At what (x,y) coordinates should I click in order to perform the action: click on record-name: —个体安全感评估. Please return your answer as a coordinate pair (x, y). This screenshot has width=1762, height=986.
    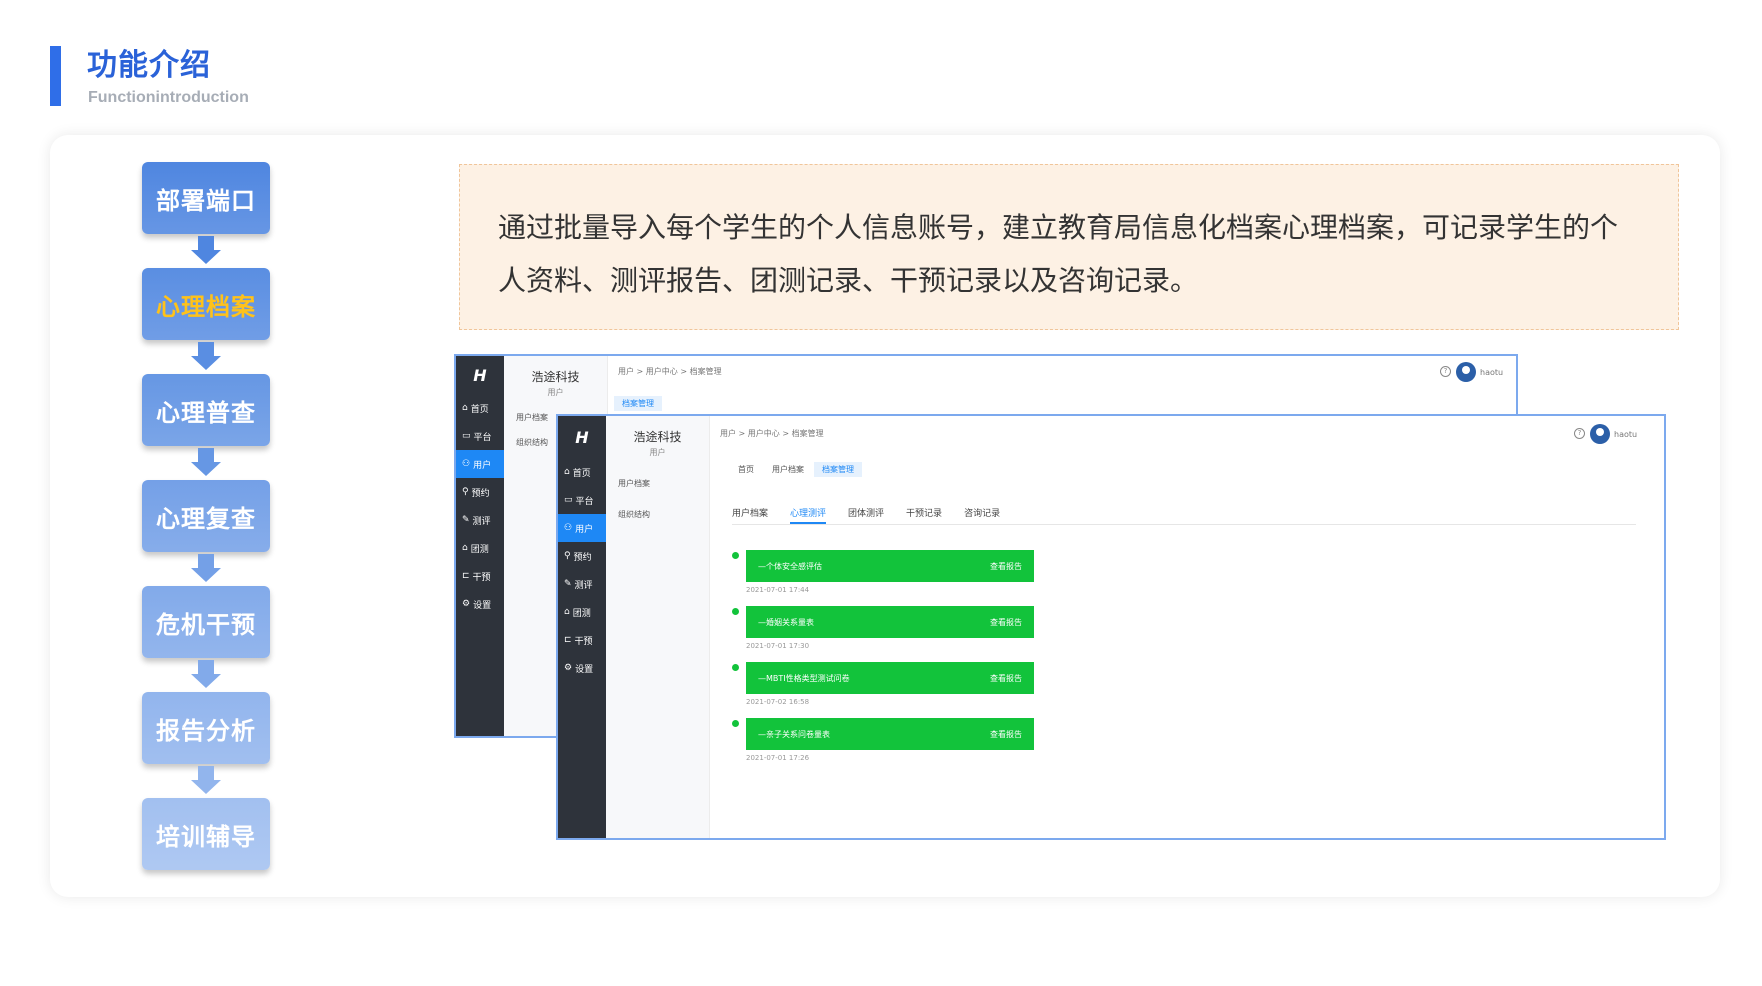
    Looking at the image, I should click on (790, 566).